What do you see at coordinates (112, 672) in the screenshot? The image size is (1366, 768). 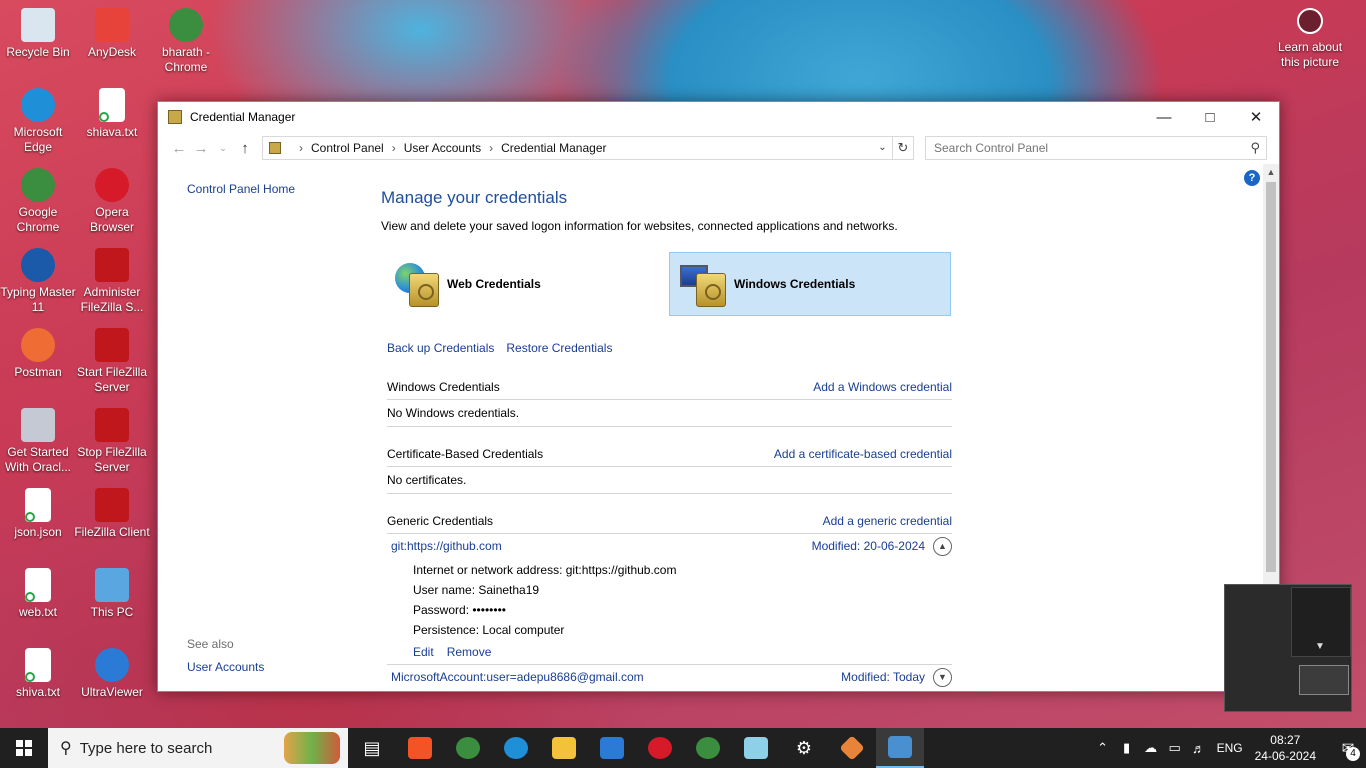 I see `desktop-icon-ultraviewer: UltraViewer` at bounding box center [112, 672].